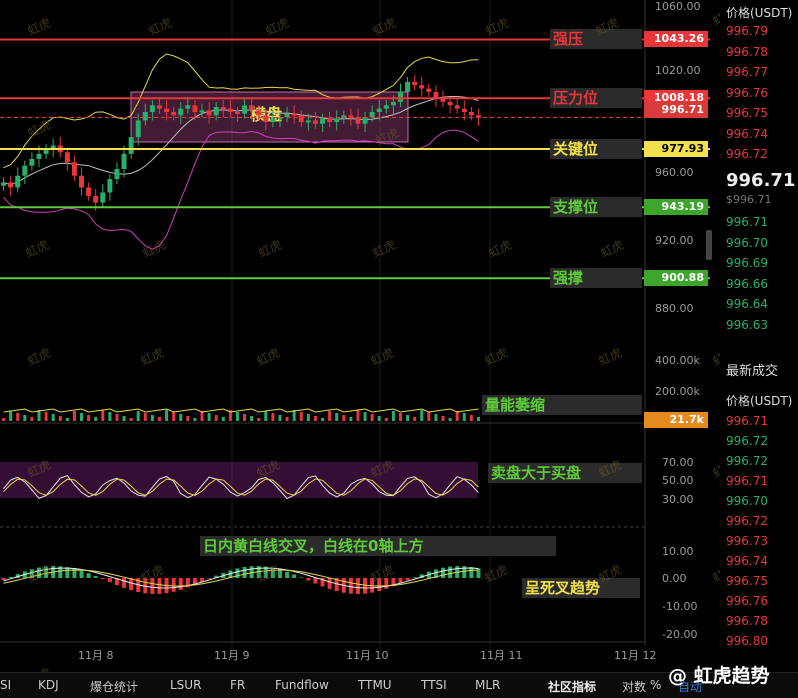 This screenshot has height=698, width=798. What do you see at coordinates (747, 31) in the screenshot?
I see `ask-price: 996.79` at bounding box center [747, 31].